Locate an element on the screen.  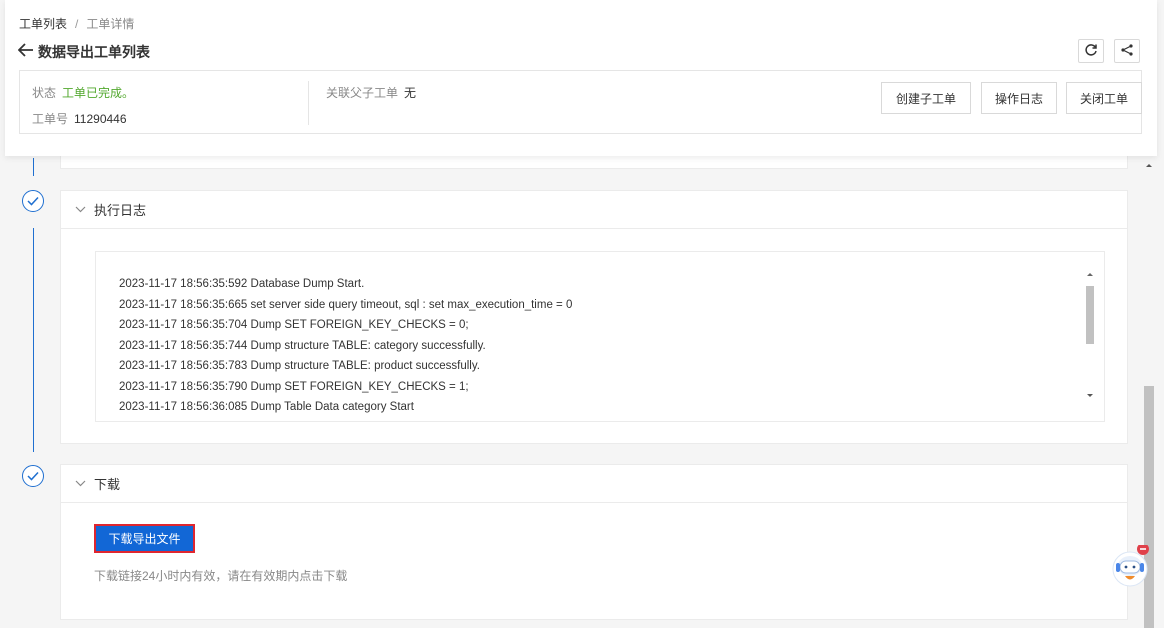
share-button is located at coordinates (1127, 51).